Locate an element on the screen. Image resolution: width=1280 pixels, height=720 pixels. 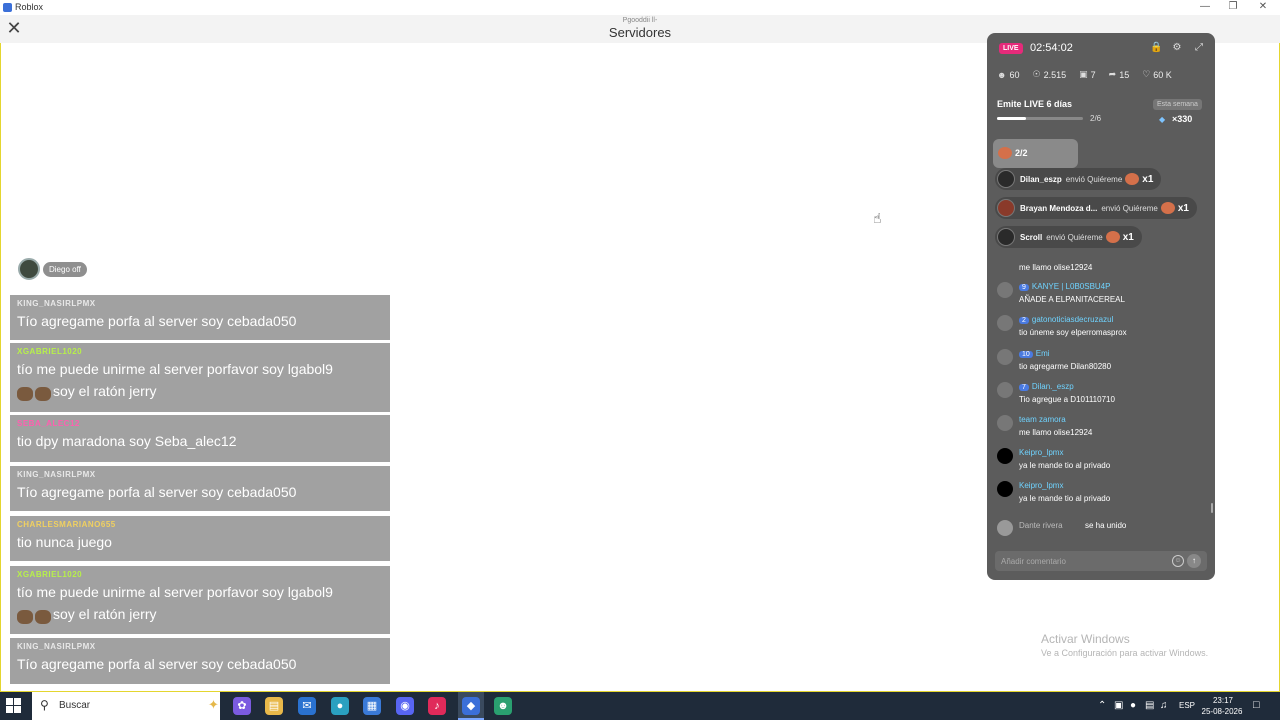
live-timer: 02:54:02 is located at coordinates (1051, 48).